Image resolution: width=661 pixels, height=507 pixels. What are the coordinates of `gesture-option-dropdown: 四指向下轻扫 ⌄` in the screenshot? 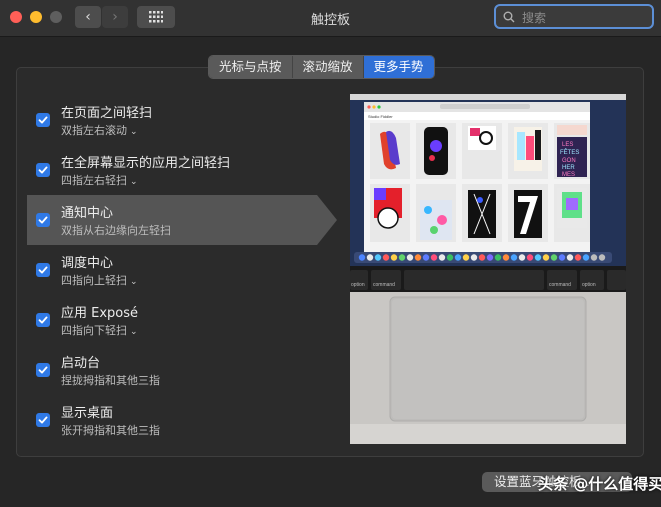 It's located at (99, 330).